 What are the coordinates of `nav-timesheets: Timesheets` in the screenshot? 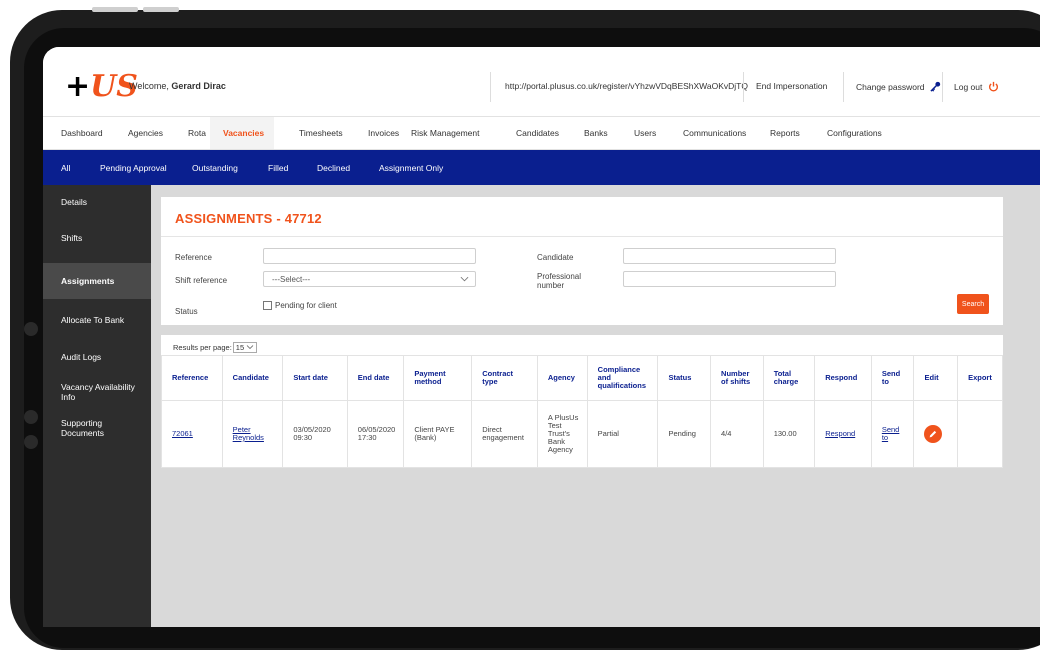 It's located at (321, 133).